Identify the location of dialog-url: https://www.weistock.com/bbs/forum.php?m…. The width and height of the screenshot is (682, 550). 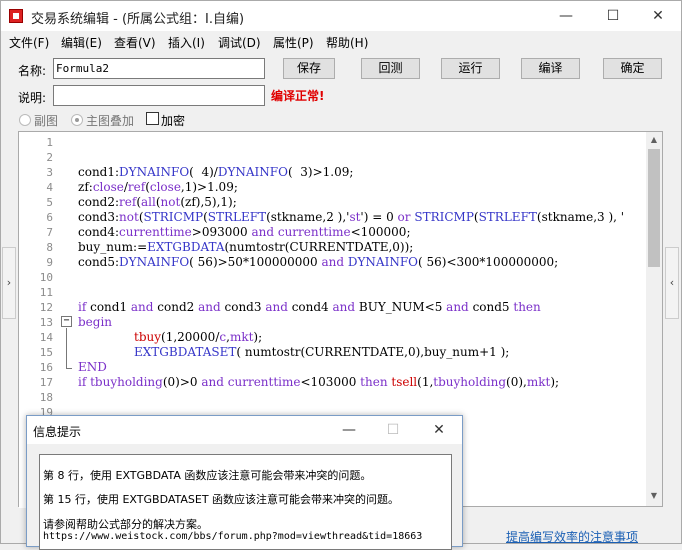
(233, 536).